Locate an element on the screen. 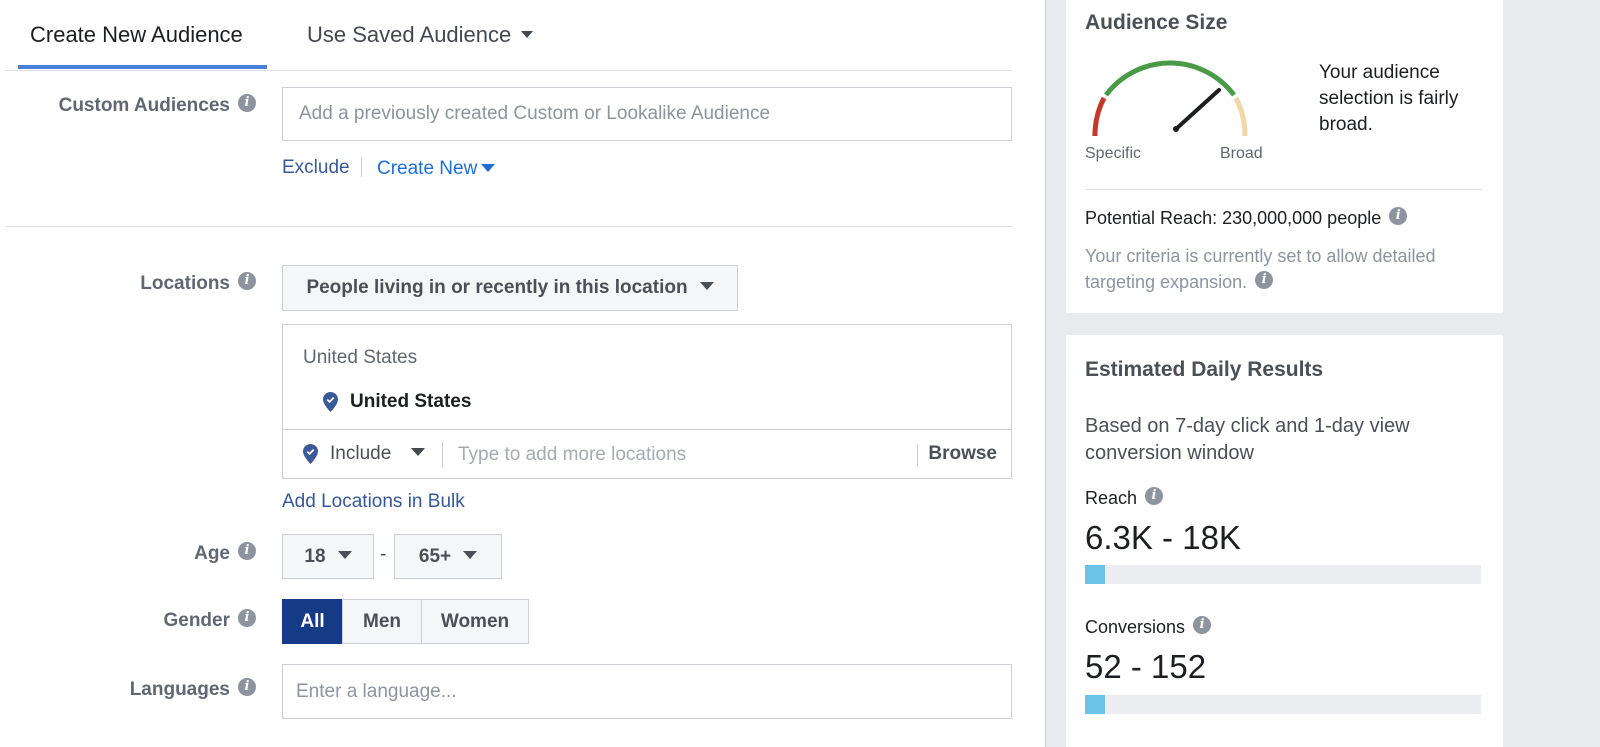 Image resolution: width=1600 pixels, height=747 pixels. exclude-link: Exclude is located at coordinates (316, 168).